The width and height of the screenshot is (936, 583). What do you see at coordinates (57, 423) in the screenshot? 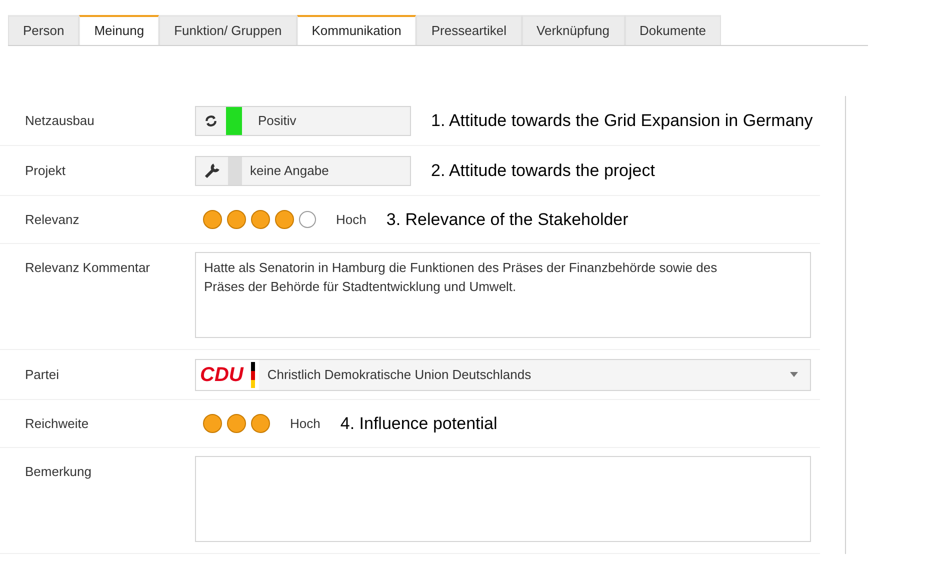
I see `field-label: Reichweite` at bounding box center [57, 423].